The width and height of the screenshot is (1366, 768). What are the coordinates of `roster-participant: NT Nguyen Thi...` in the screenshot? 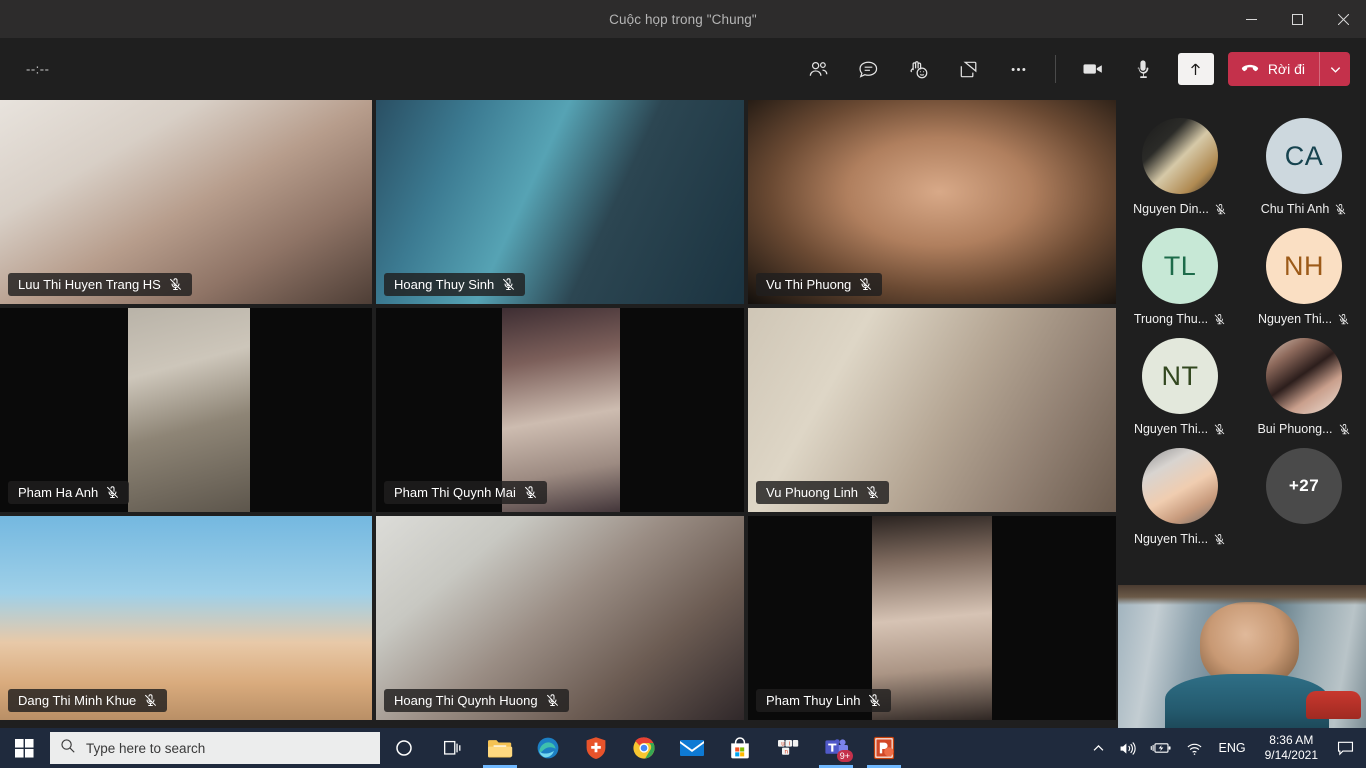 It's located at (1180, 393).